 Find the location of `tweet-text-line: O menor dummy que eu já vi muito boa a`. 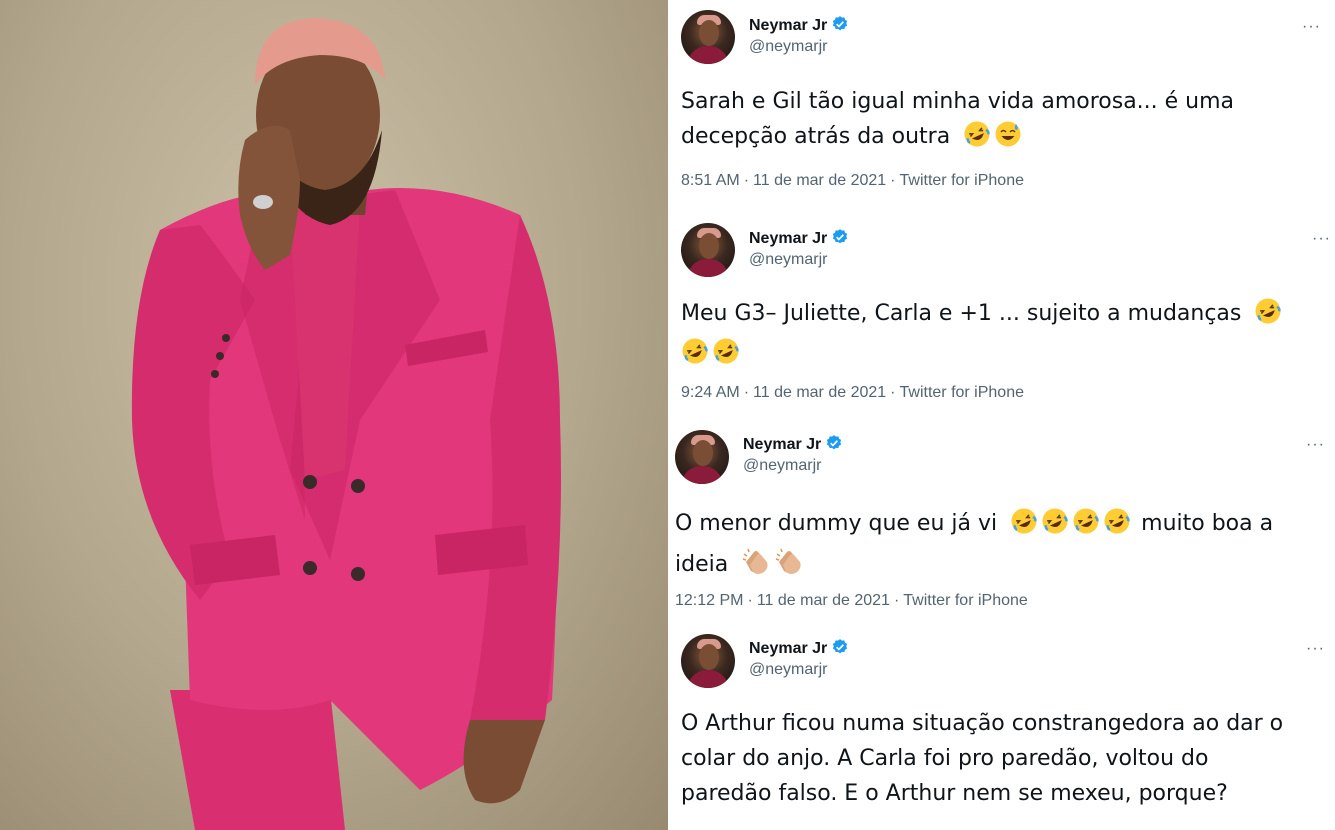

tweet-text-line: O menor dummy que eu já vi muito boa a is located at coordinates (974, 526).